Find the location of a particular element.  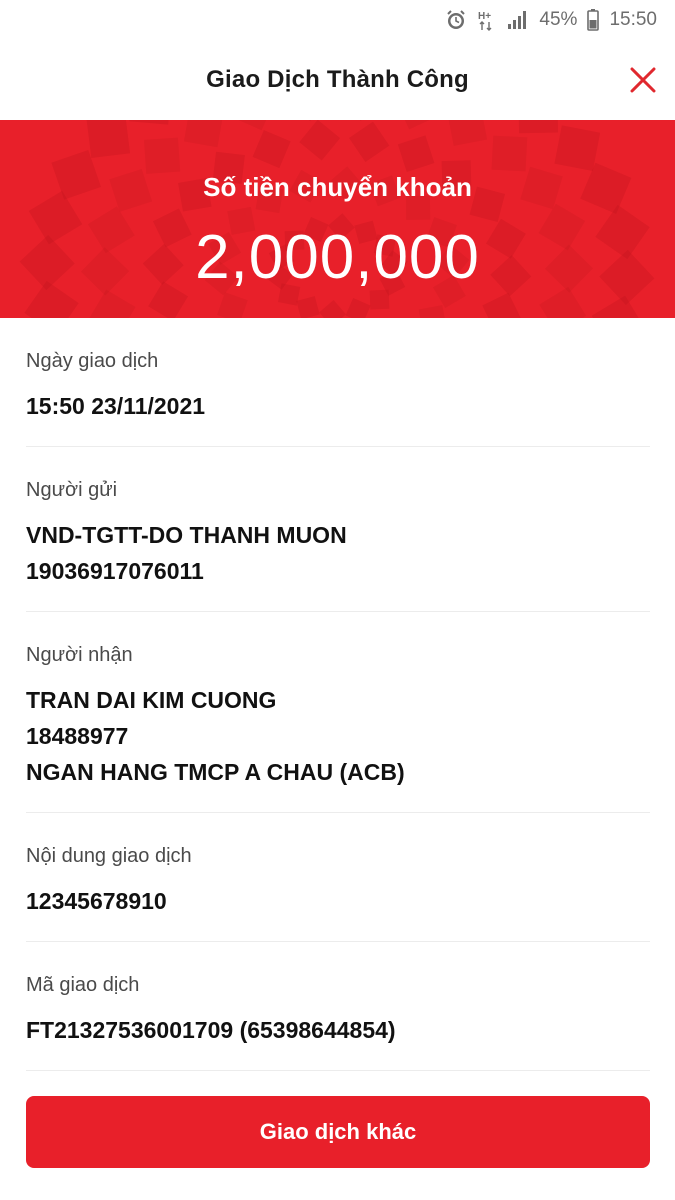

alarm-icon is located at coordinates (456, 20).